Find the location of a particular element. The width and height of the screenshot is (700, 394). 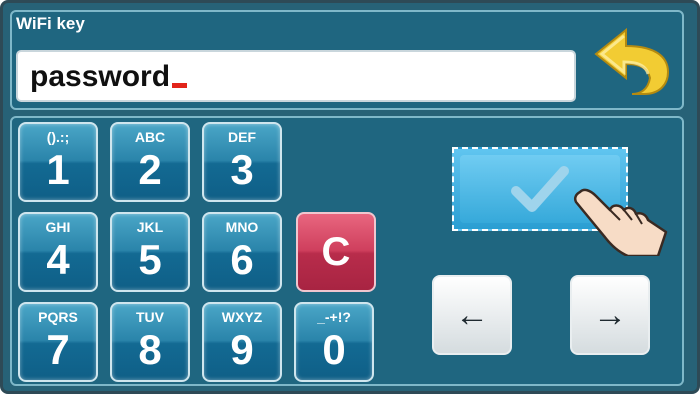

key-5-digit: 5 is located at coordinates (150, 259).